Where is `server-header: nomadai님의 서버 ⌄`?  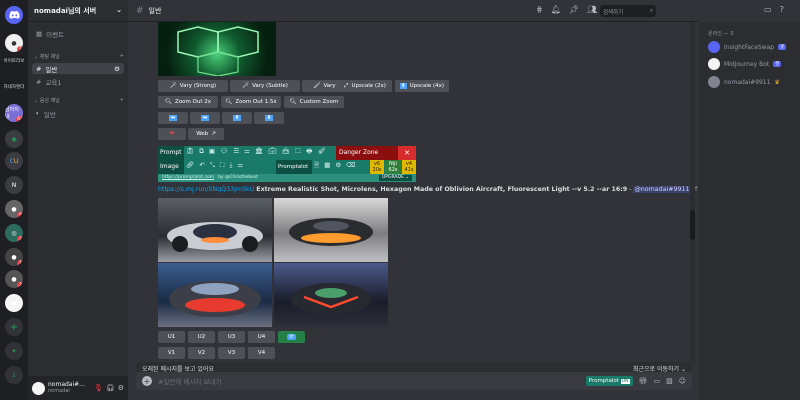 server-header: nomadai님의 서버 ⌄ is located at coordinates (78, 11).